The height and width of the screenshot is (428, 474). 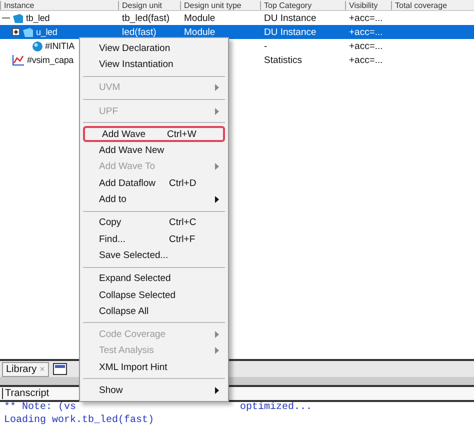 What do you see at coordinates (59, 46) in the screenshot?
I see `instance-name: #INITIA` at bounding box center [59, 46].